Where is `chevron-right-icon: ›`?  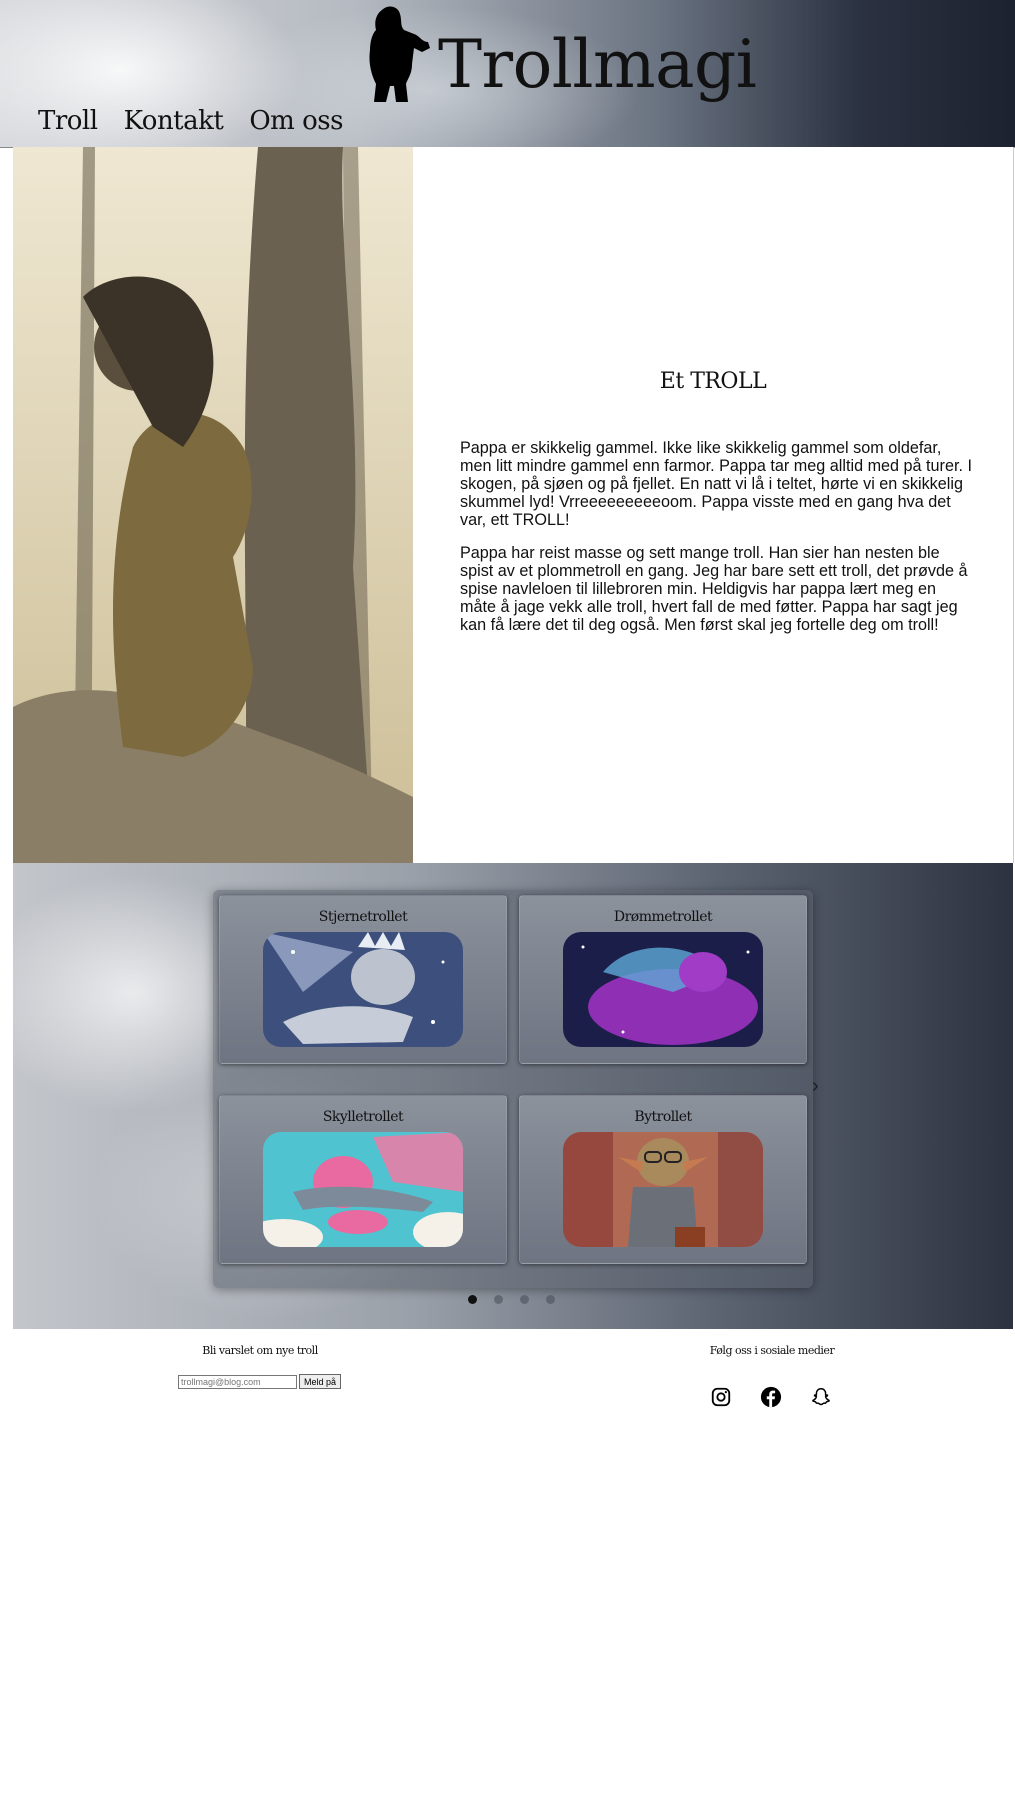 chevron-right-icon: › is located at coordinates (815, 1086).